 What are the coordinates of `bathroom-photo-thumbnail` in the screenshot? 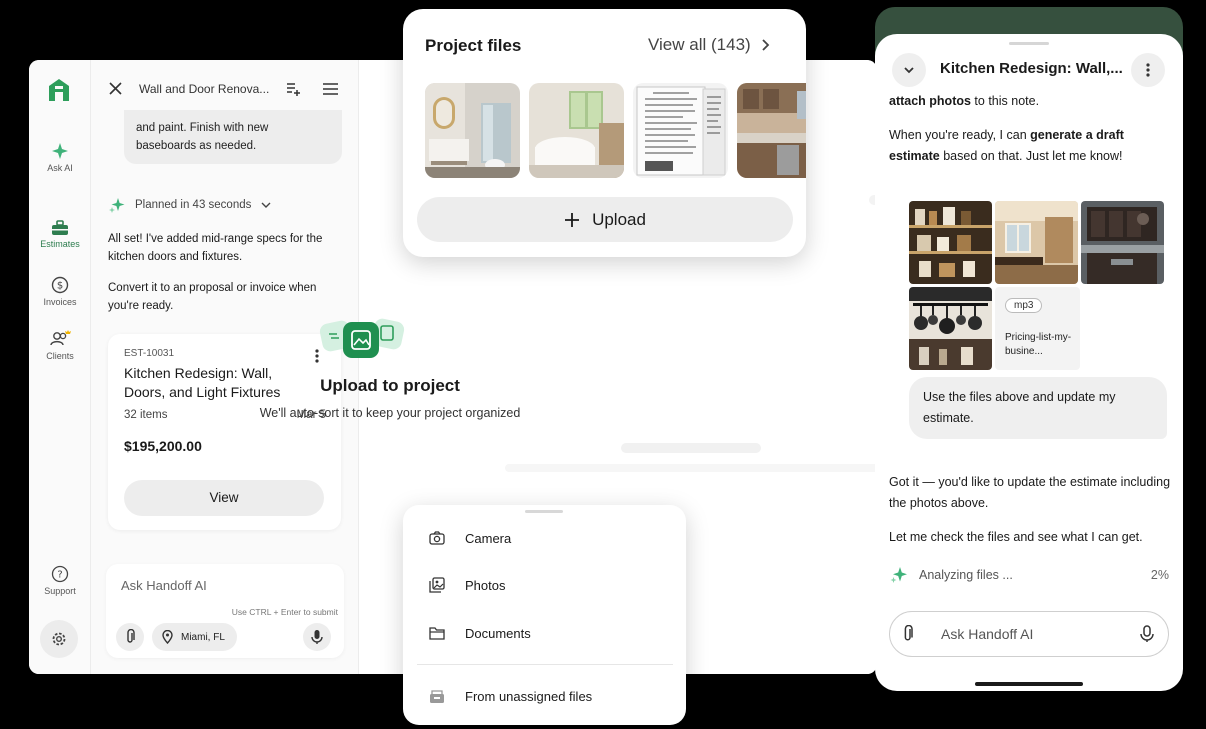 It's located at (472, 130).